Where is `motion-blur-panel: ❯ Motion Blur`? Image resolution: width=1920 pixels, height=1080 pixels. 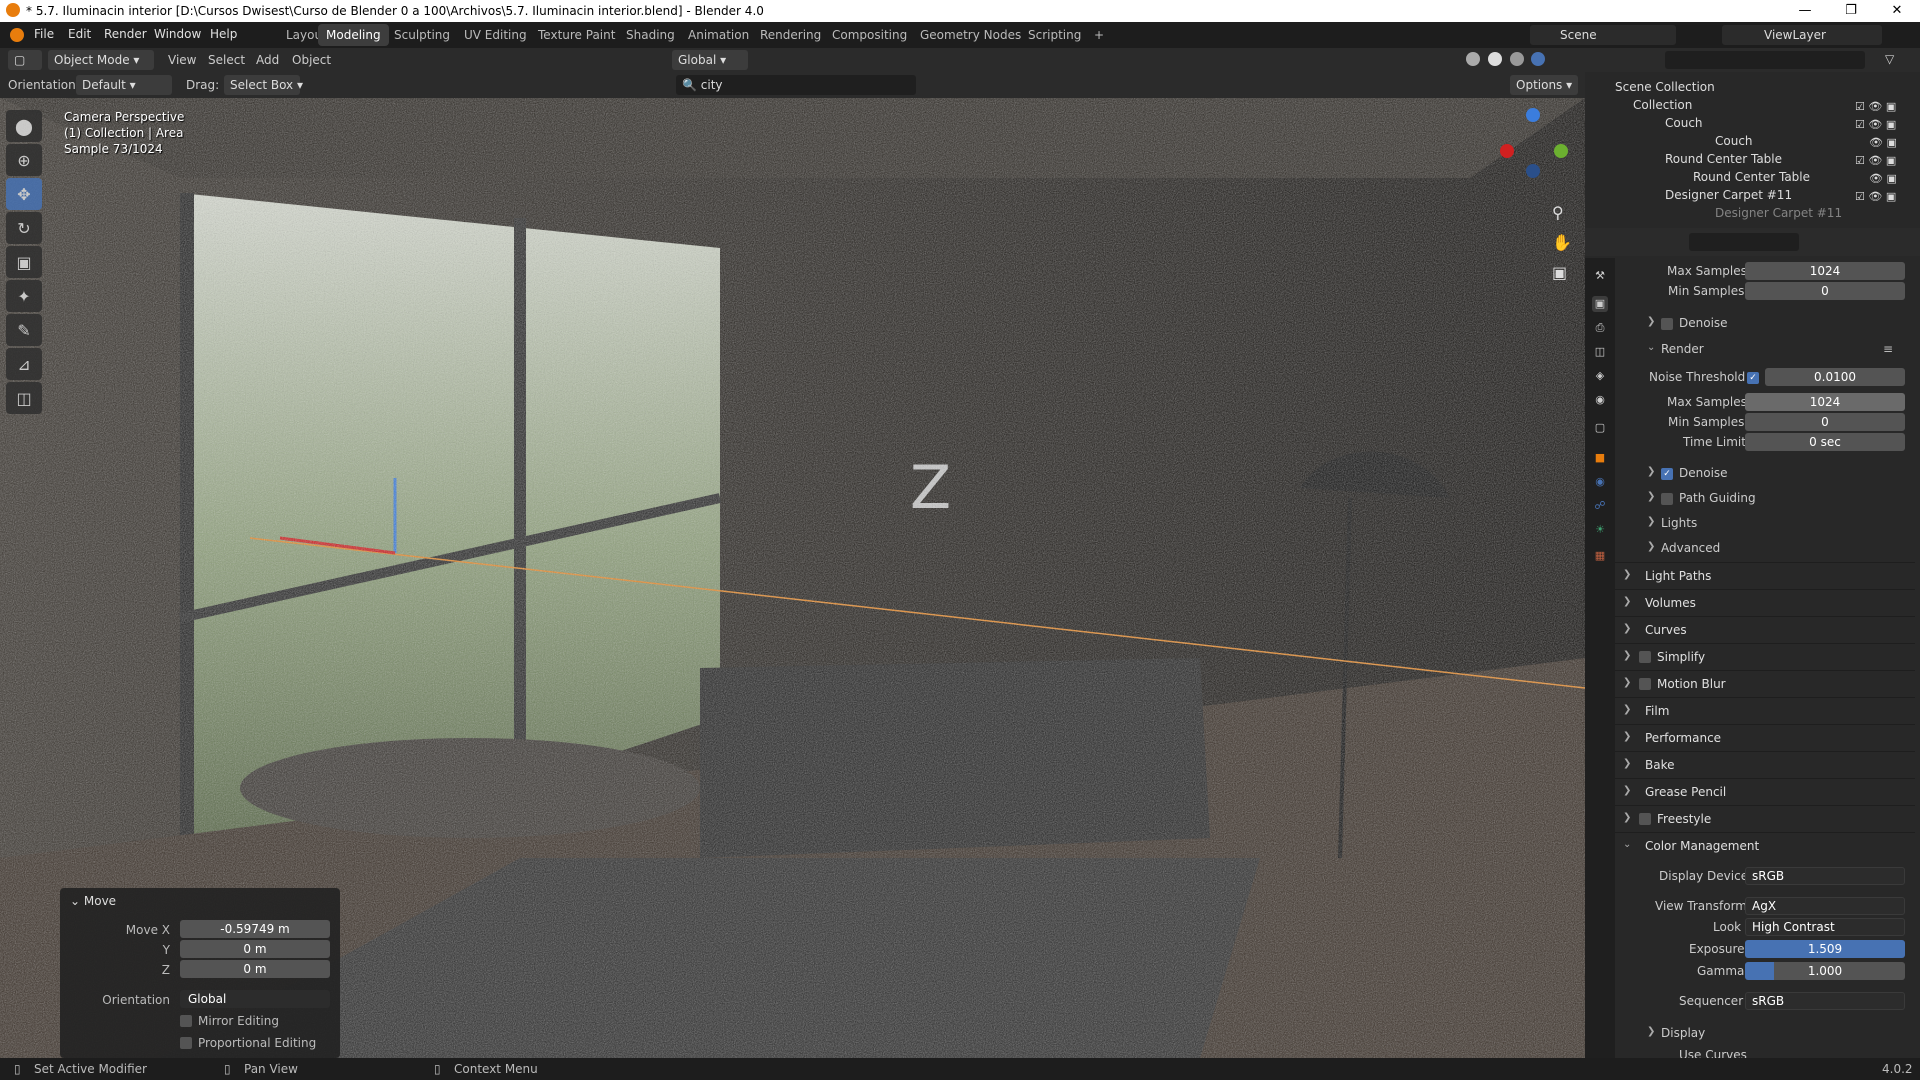
motion-blur-panel: ❯ Motion Blur is located at coordinates (1765, 683).